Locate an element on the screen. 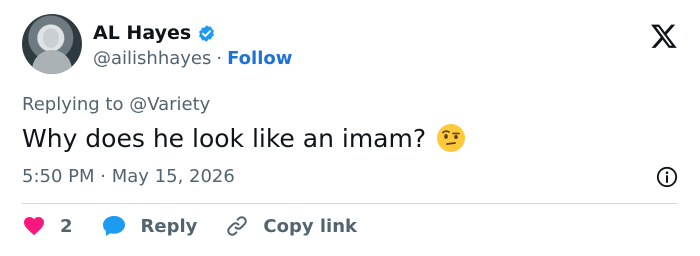  link-icon is located at coordinates (237, 226).